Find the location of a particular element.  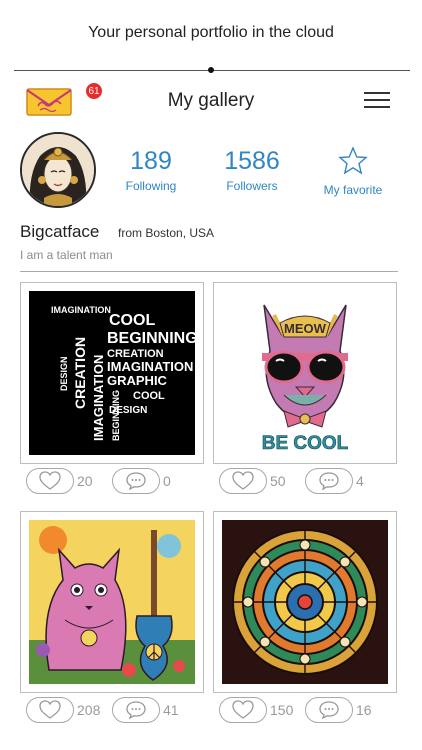

gallery-item-mandala is located at coordinates (305, 602).